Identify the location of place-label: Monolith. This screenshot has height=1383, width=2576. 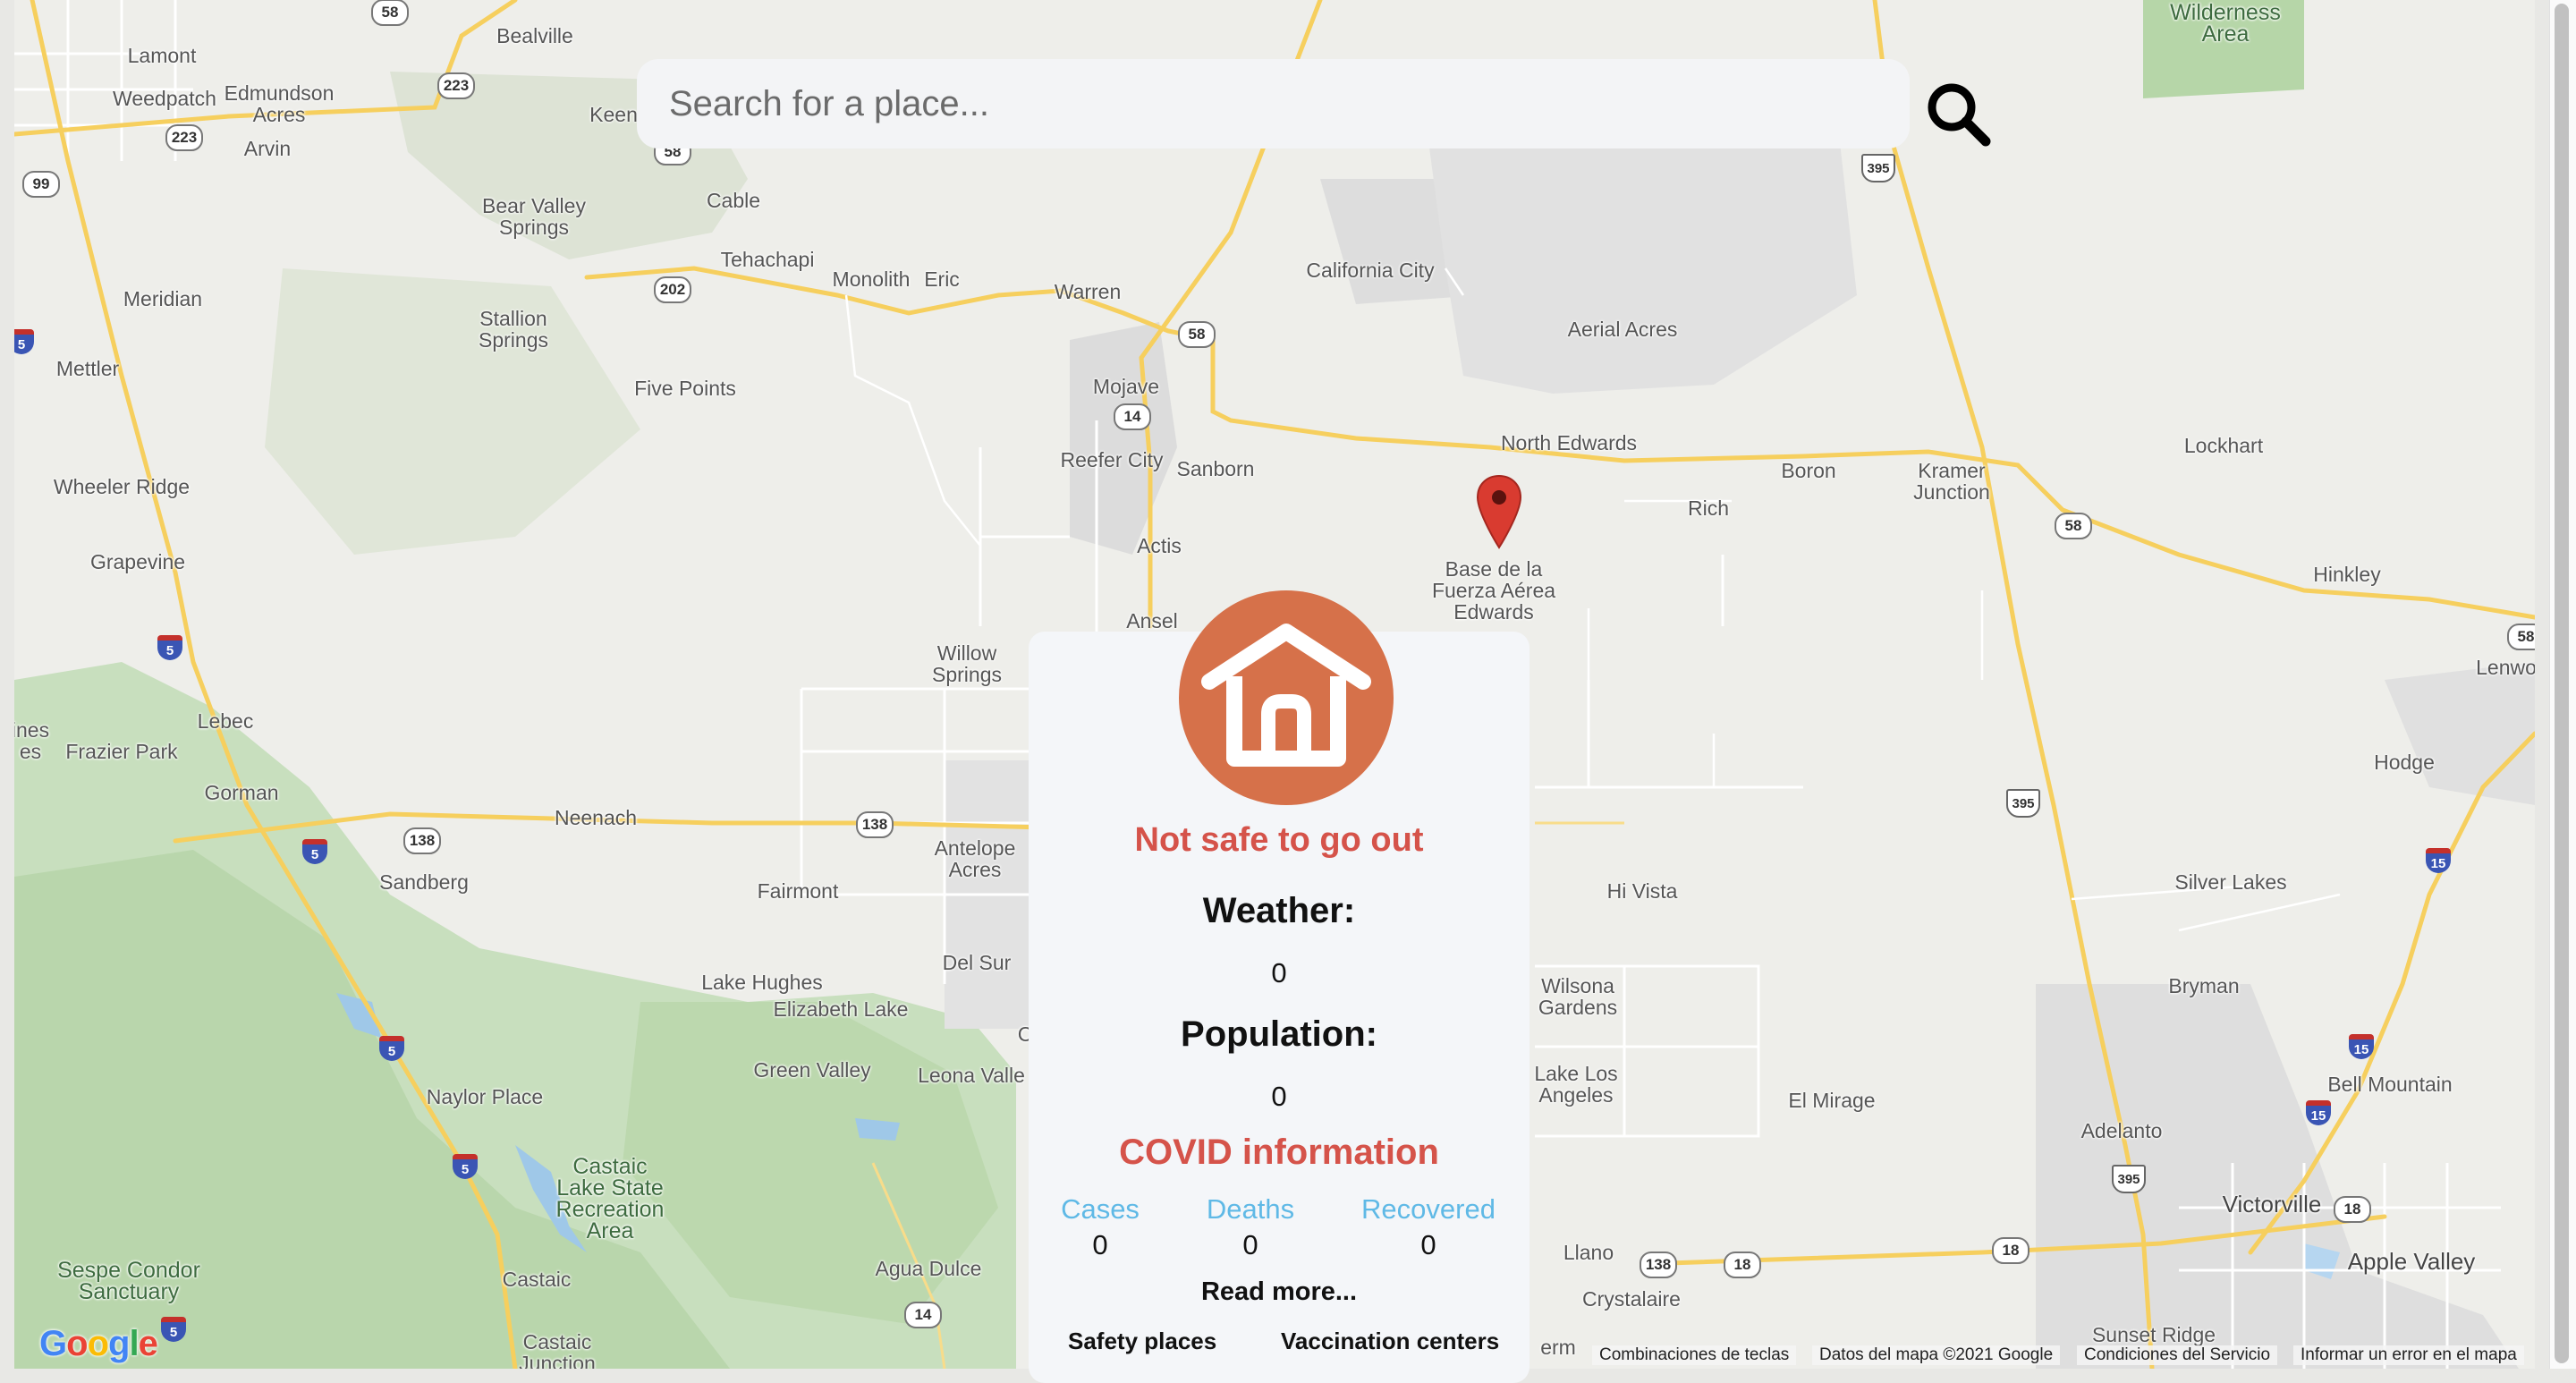
(871, 279).